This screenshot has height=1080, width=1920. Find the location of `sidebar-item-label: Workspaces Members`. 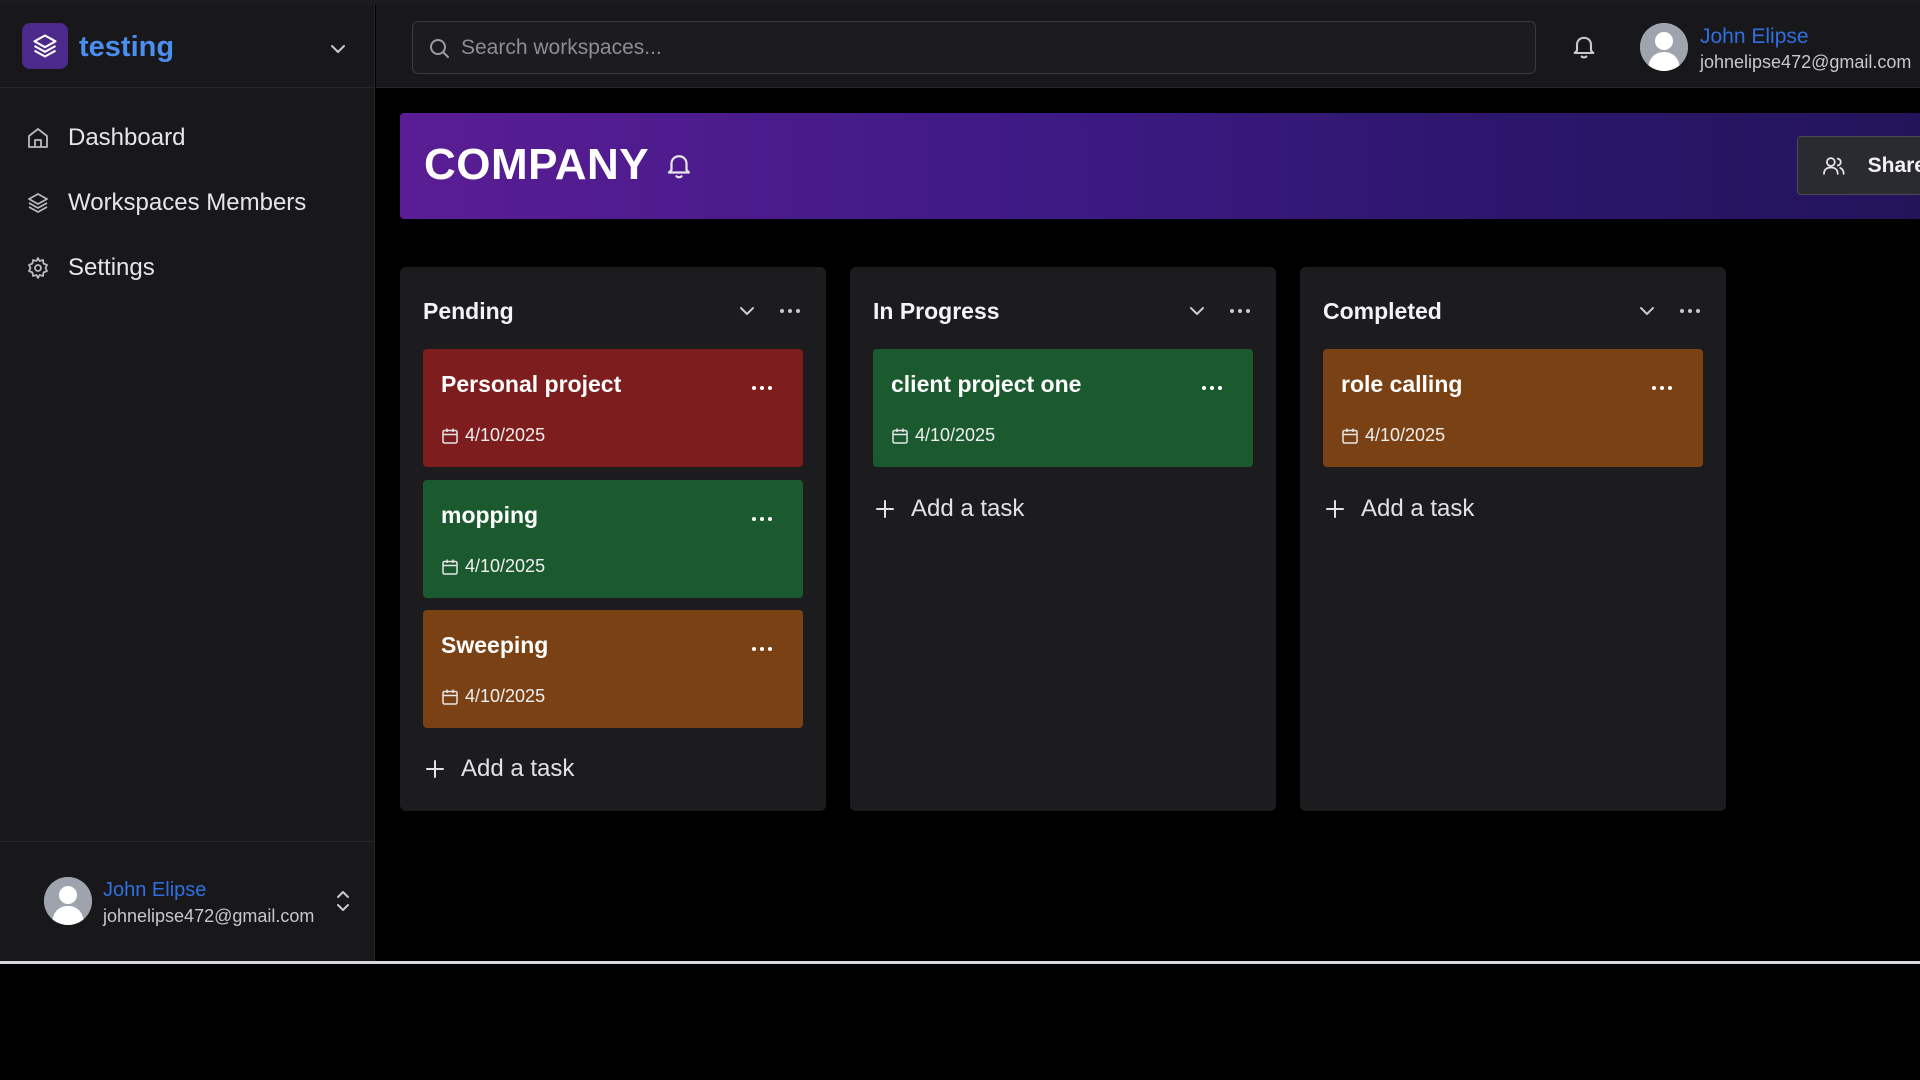

sidebar-item-label: Workspaces Members is located at coordinates (187, 202).